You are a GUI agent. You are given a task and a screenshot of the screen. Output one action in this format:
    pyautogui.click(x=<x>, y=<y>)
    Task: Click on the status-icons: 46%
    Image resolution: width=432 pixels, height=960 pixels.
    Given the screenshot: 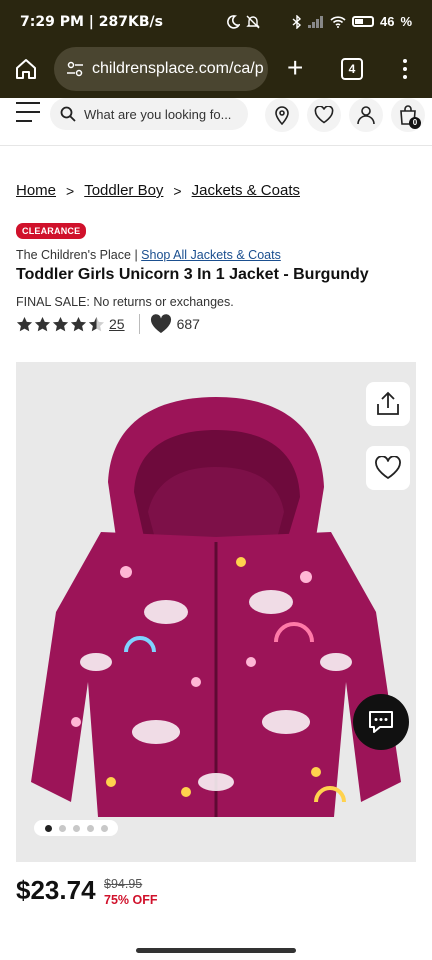 What is the action you would take?
    pyautogui.click(x=319, y=21)
    